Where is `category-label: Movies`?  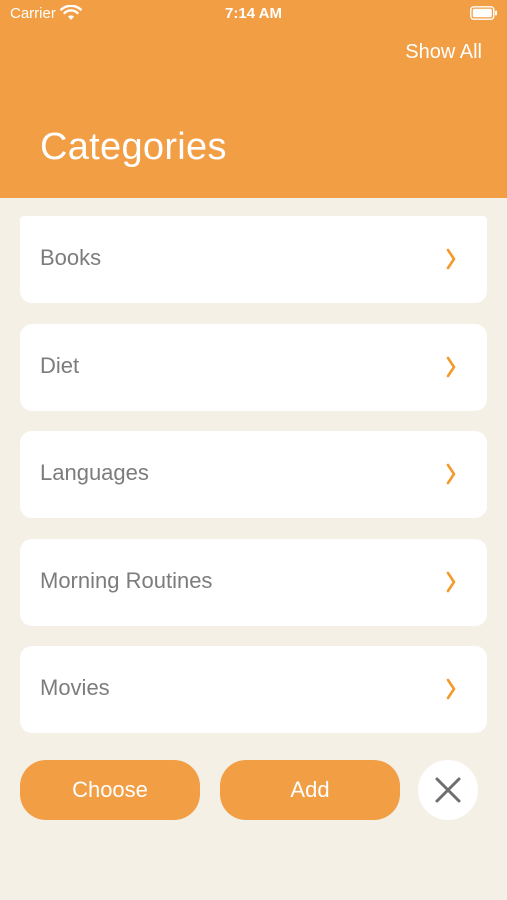 category-label: Movies is located at coordinates (75, 687).